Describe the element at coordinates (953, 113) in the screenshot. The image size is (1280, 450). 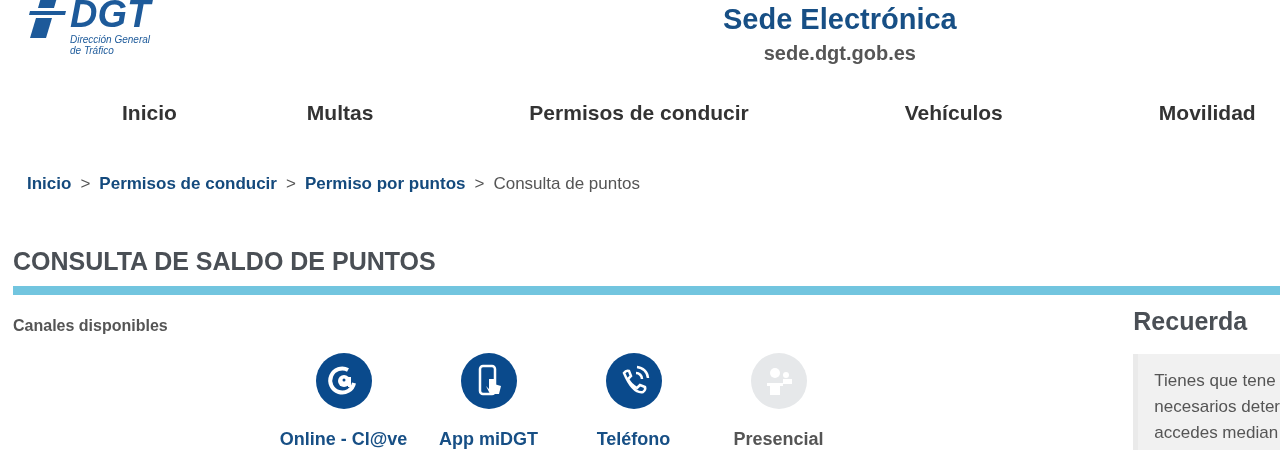
I see `nav-link: Vehículos` at that location.